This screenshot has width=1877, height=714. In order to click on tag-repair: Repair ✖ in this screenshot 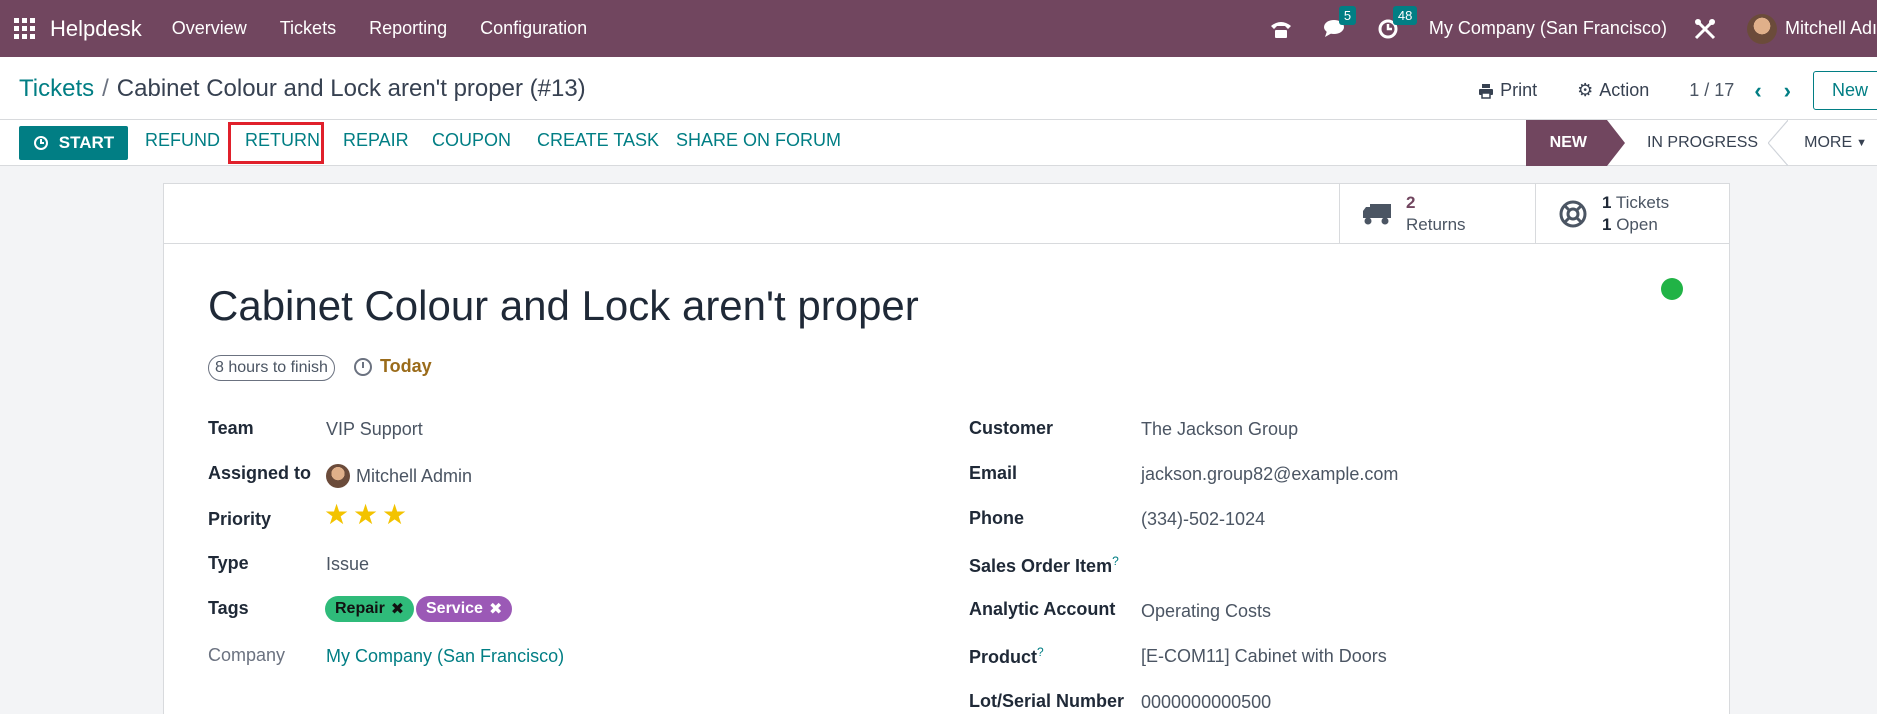, I will do `click(370, 609)`.